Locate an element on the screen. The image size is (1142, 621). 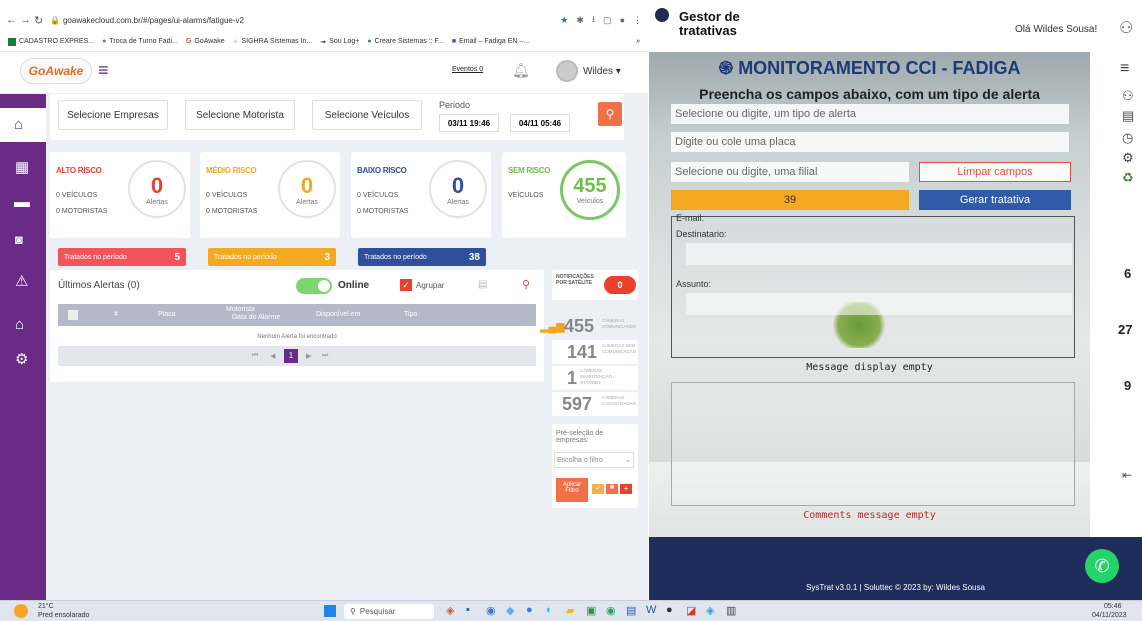
alert-type-input: Selecione ou digite, um tipo de alerta is located at coordinates (870, 114).